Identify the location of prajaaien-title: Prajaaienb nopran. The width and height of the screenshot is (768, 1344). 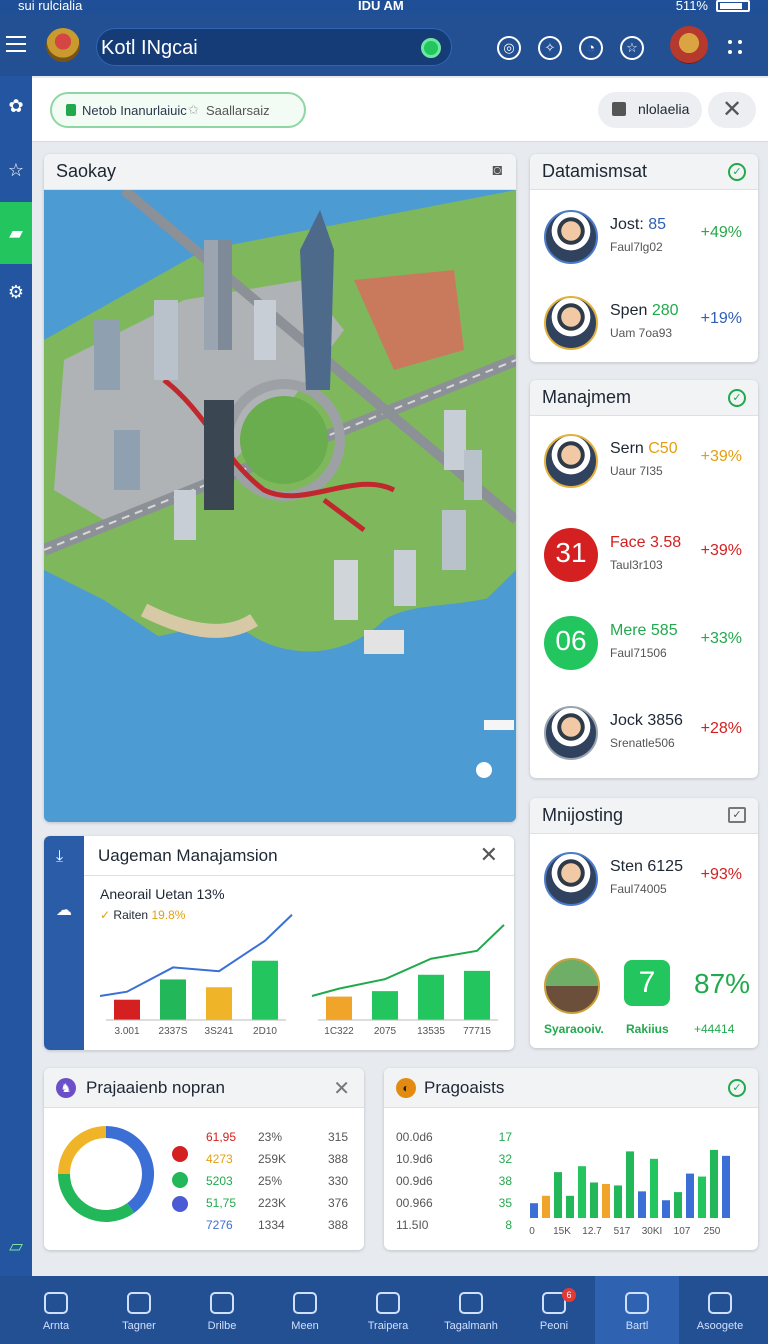
(155, 1087).